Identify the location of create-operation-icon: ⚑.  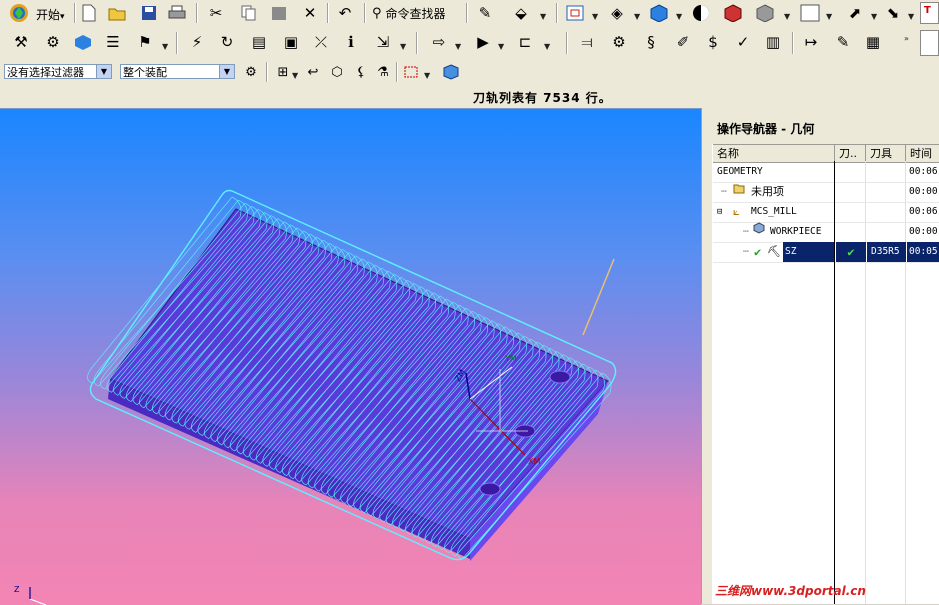
(145, 42).